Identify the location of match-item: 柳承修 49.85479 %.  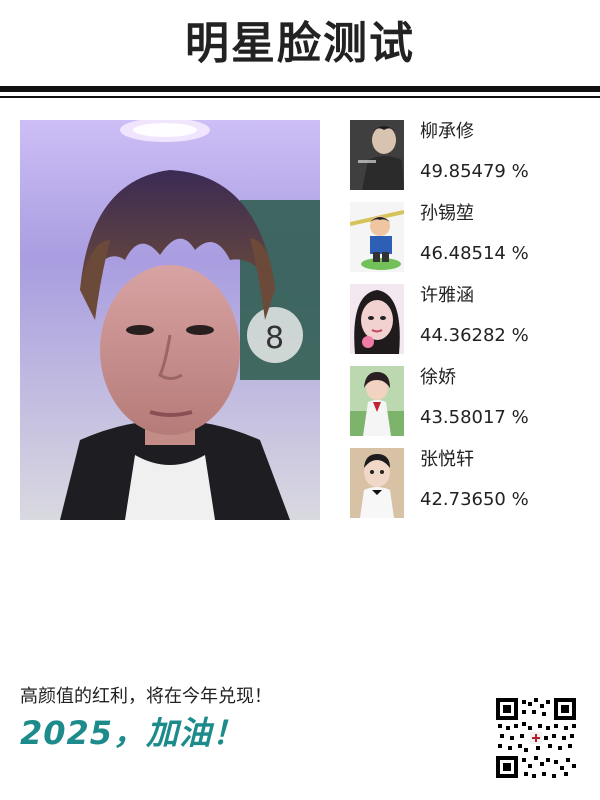
(470, 161).